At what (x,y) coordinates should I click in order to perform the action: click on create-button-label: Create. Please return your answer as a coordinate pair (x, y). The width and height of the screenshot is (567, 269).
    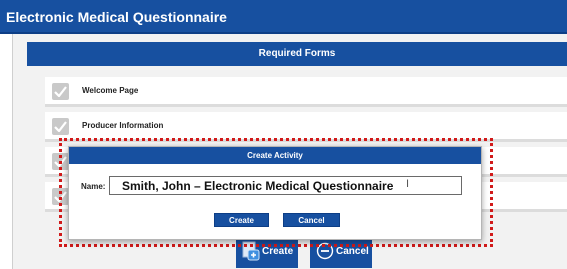
    Looking at the image, I should click on (278, 251).